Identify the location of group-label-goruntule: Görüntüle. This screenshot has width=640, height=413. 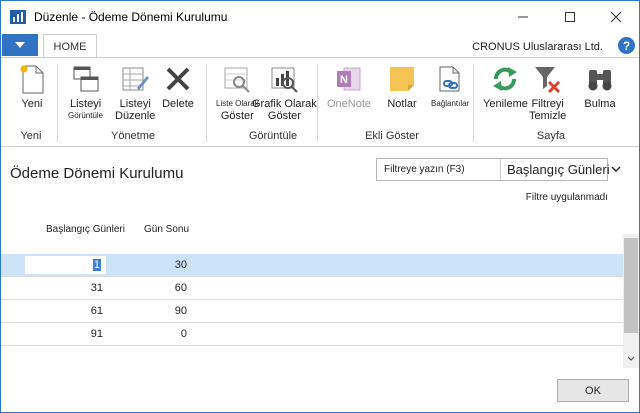
(273, 136).